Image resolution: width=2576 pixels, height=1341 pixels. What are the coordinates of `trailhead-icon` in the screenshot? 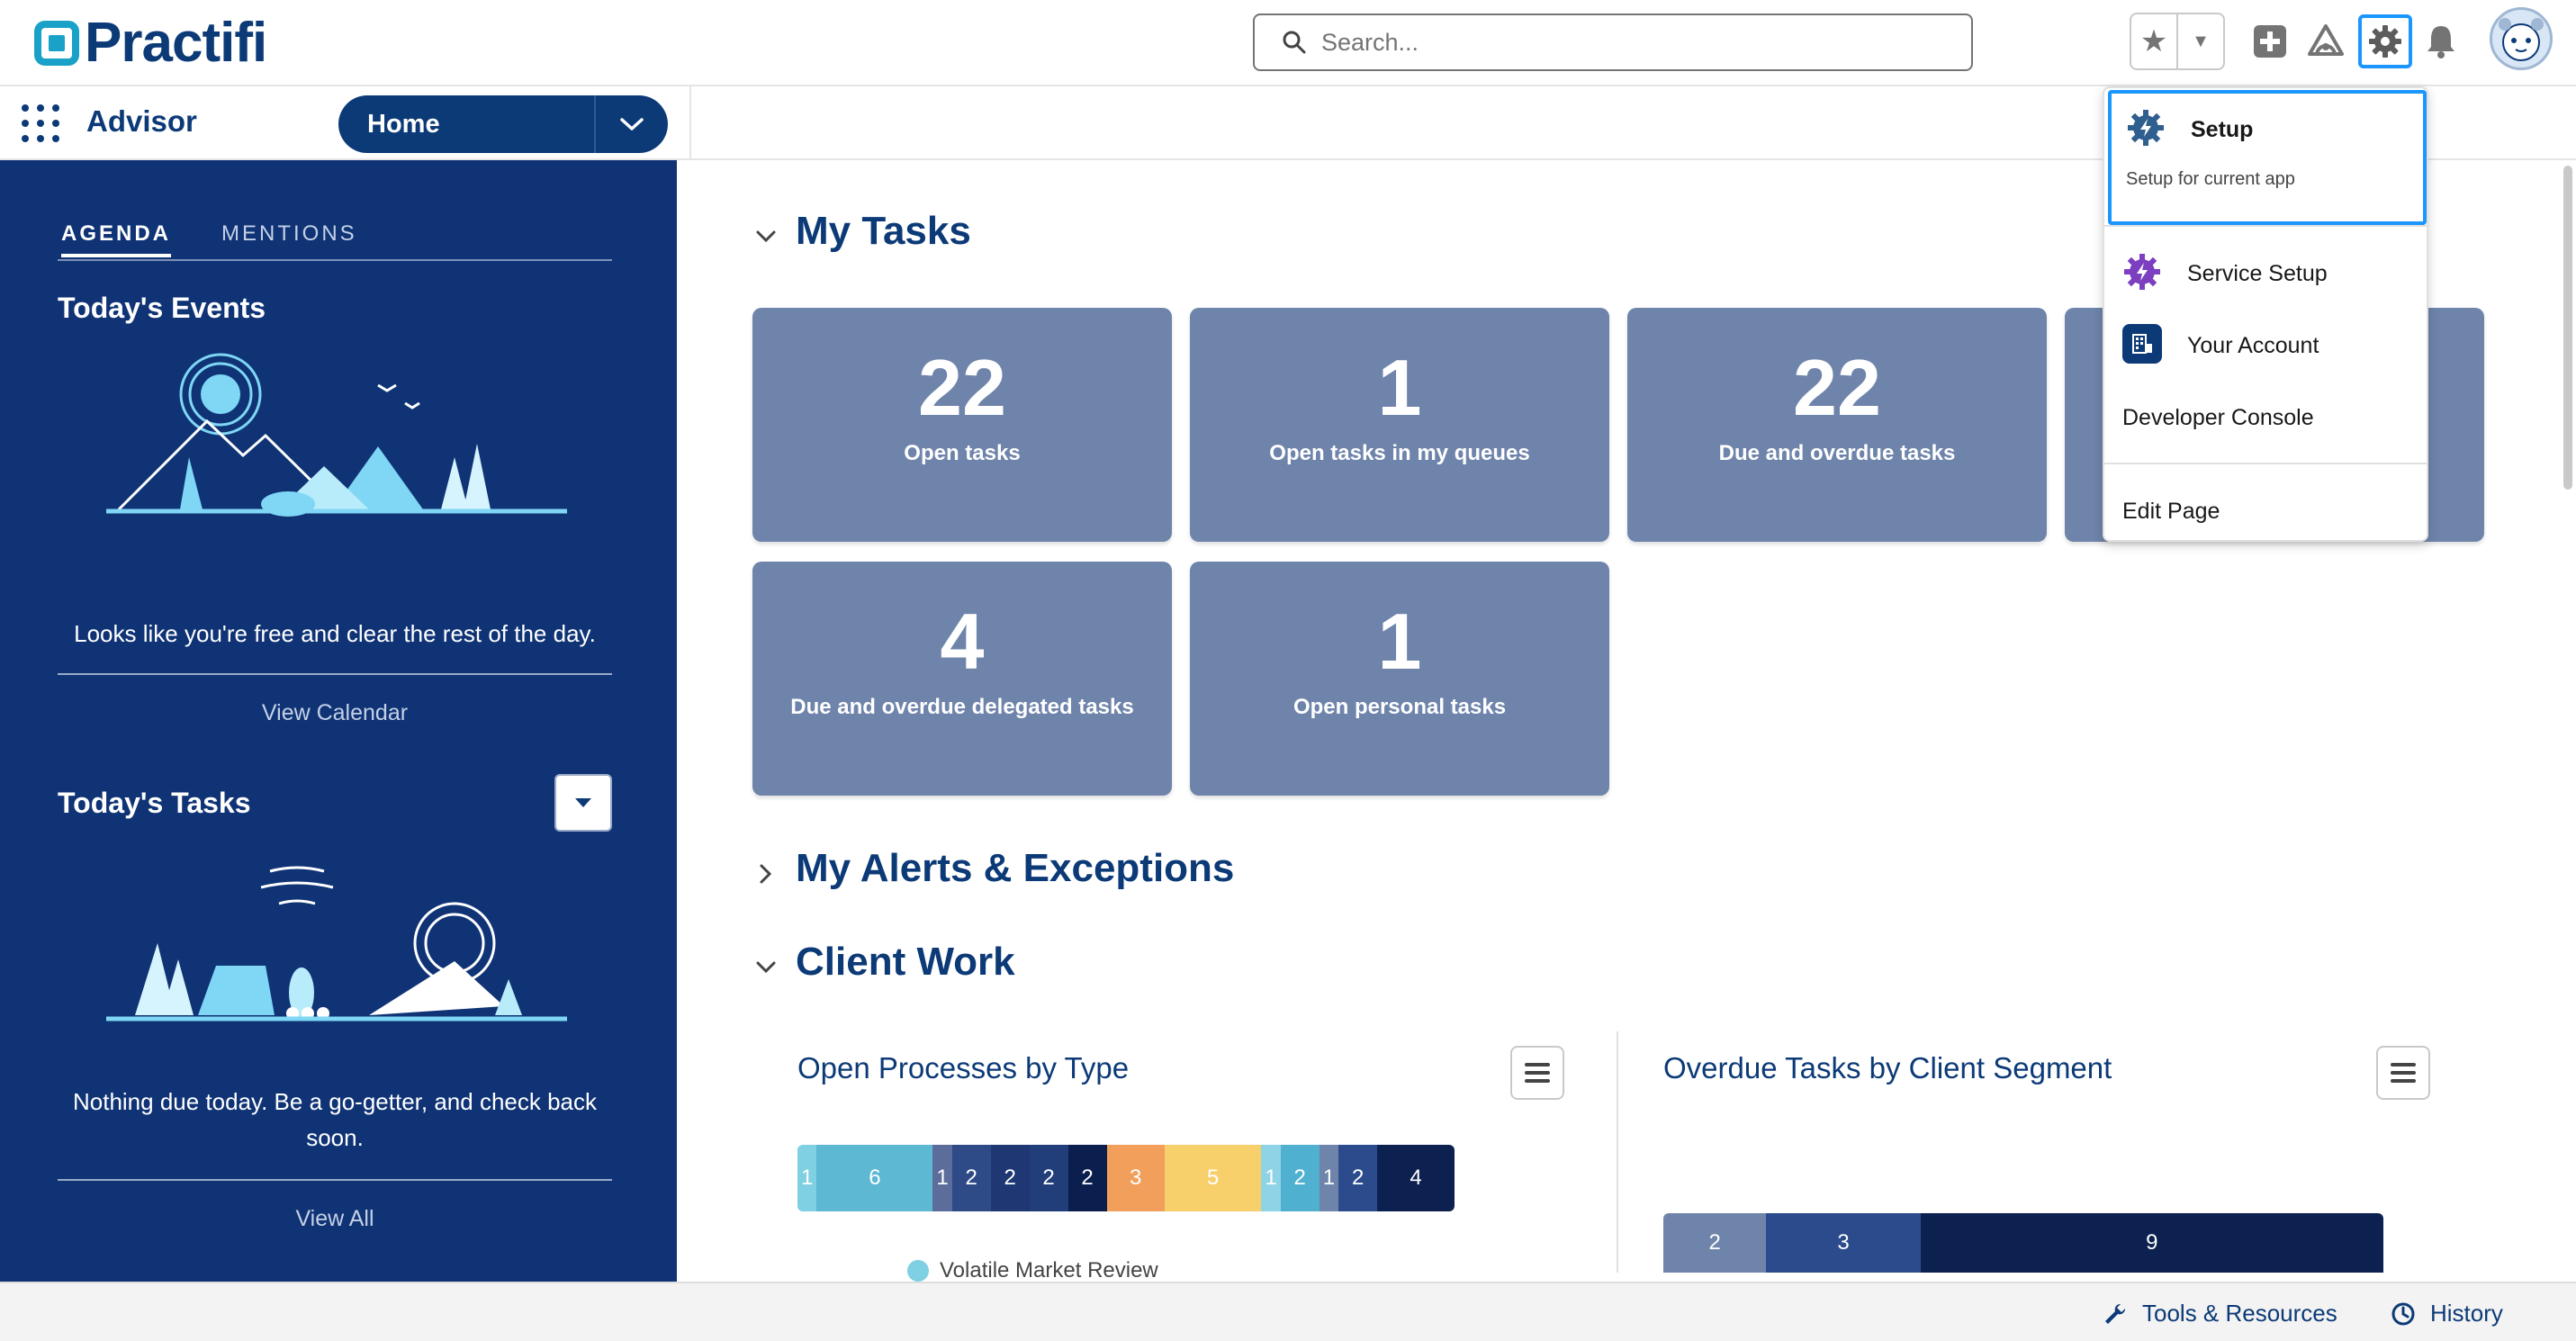 It's located at (2325, 42).